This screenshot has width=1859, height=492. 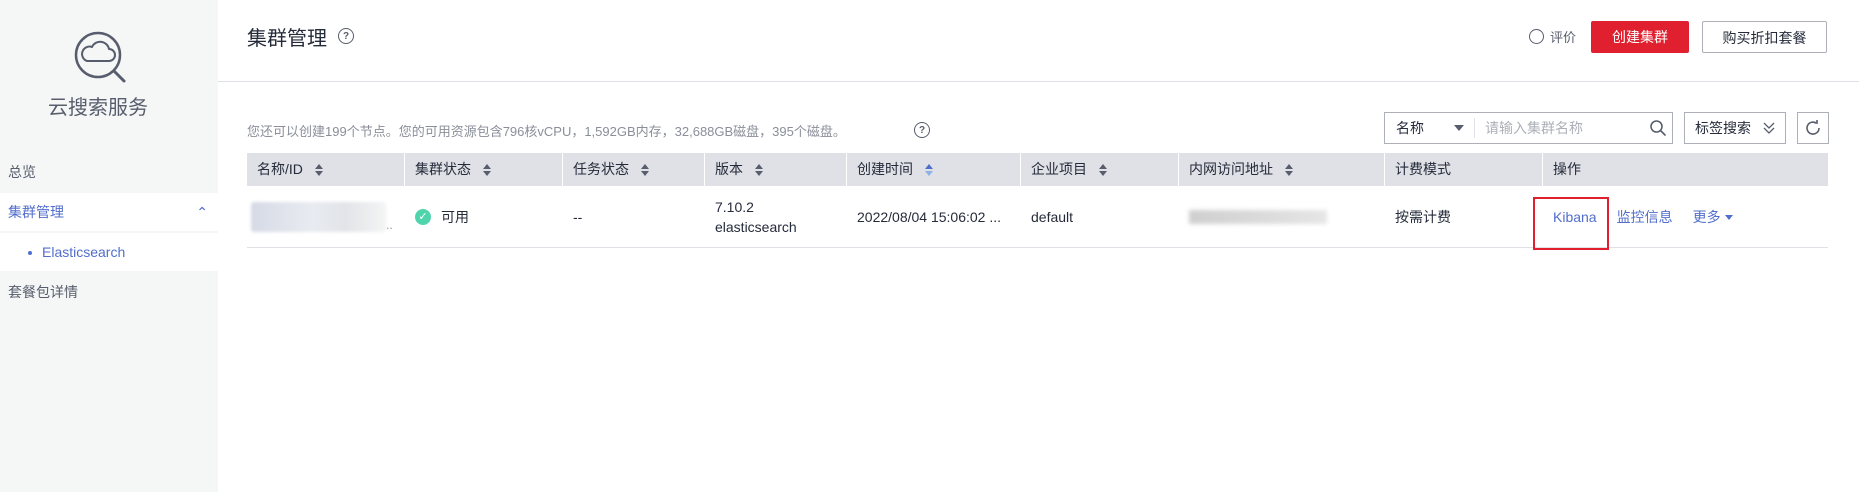 What do you see at coordinates (1685, 216) in the screenshot?
I see `cell-actions: Kibana 监控信息 更多` at bounding box center [1685, 216].